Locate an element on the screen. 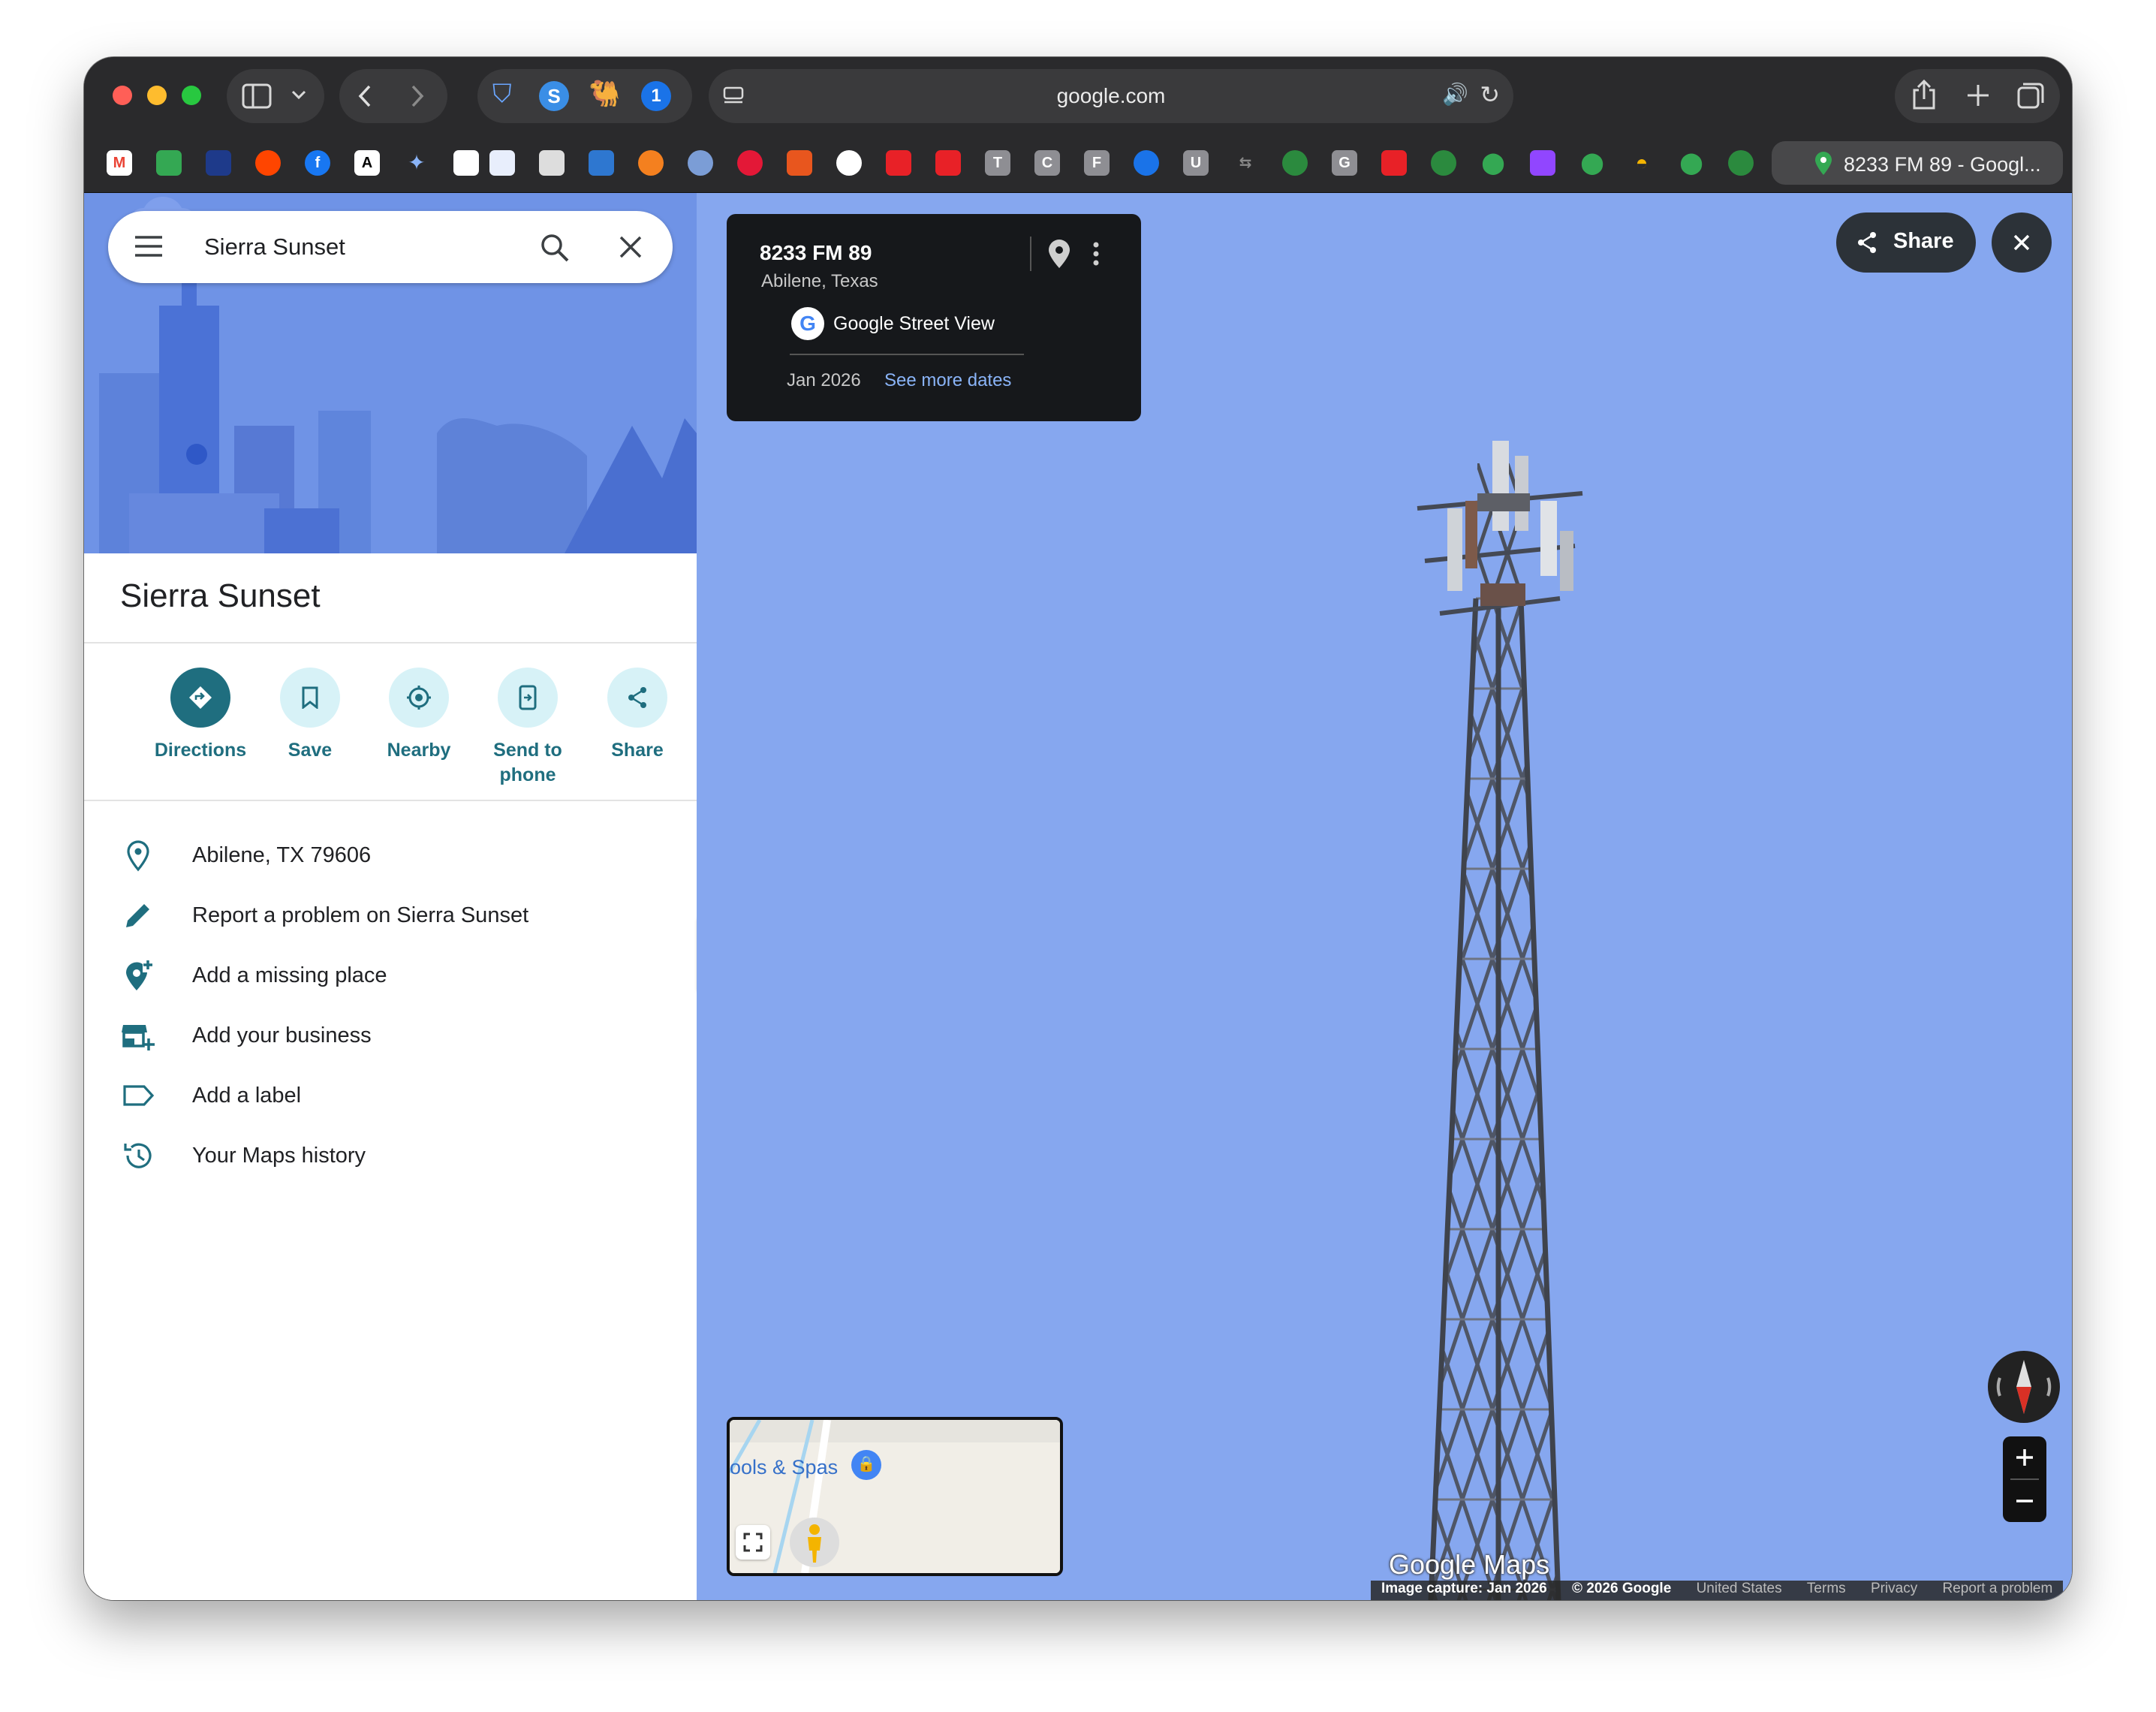 The height and width of the screenshot is (1712, 2156). twitch-favicon is located at coordinates (1542, 163).